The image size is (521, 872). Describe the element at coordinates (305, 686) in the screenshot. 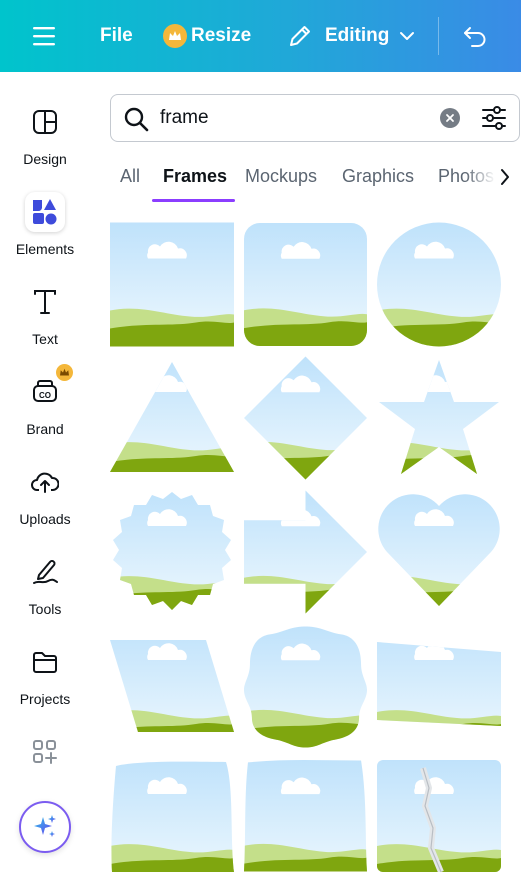

I see `frame-scallop` at that location.